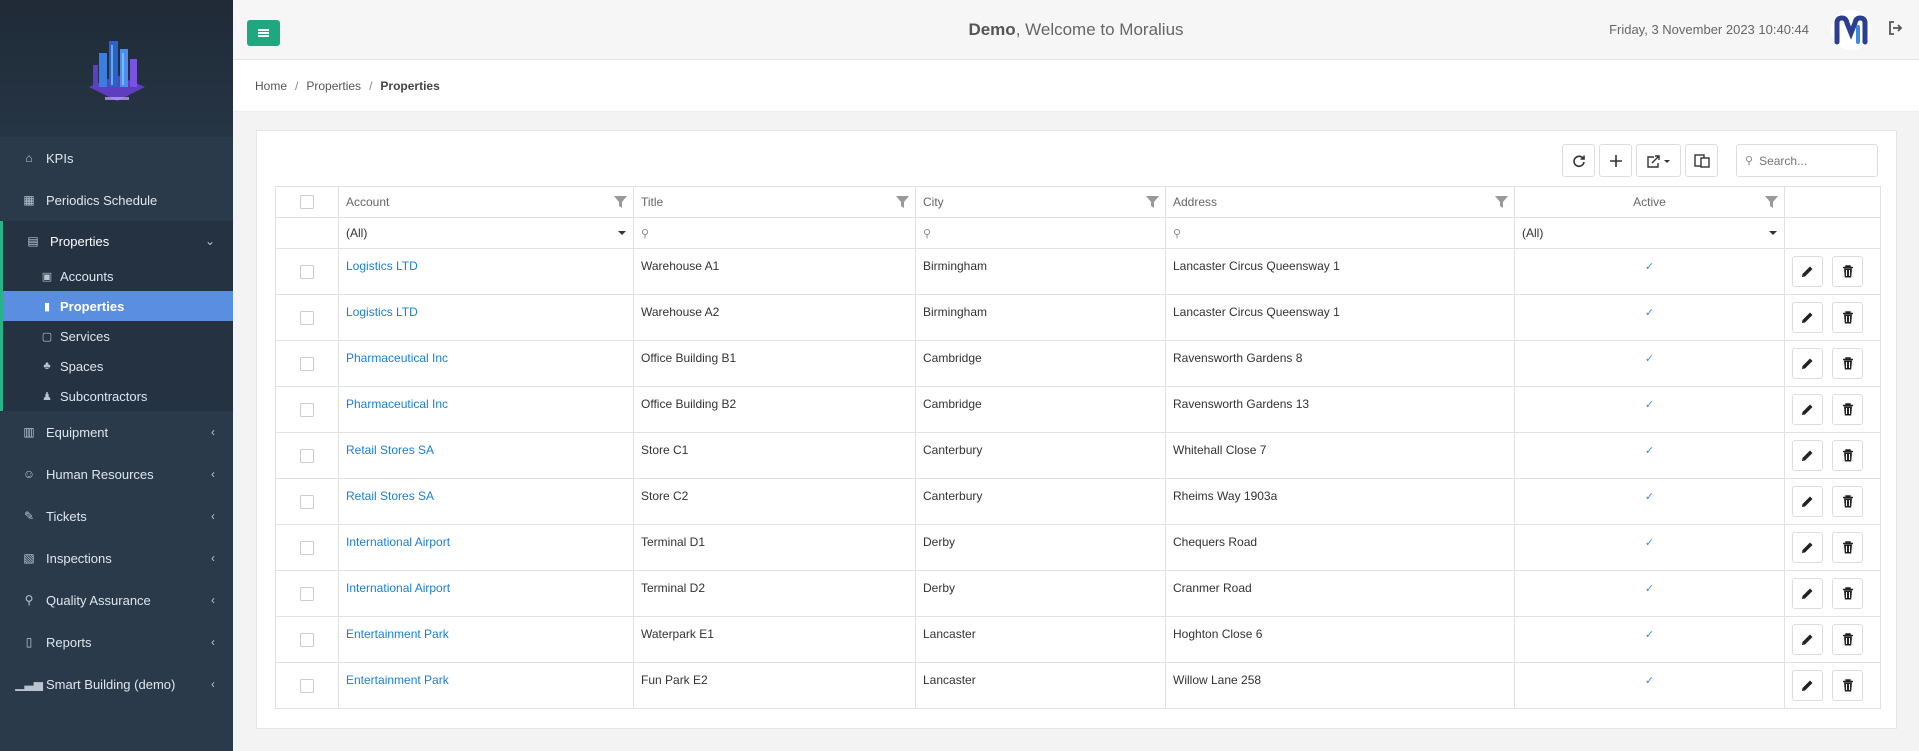 This screenshot has height=751, width=1919. I want to click on sidebar-item-properties: ▤ Properties ⌄, so click(116, 241).